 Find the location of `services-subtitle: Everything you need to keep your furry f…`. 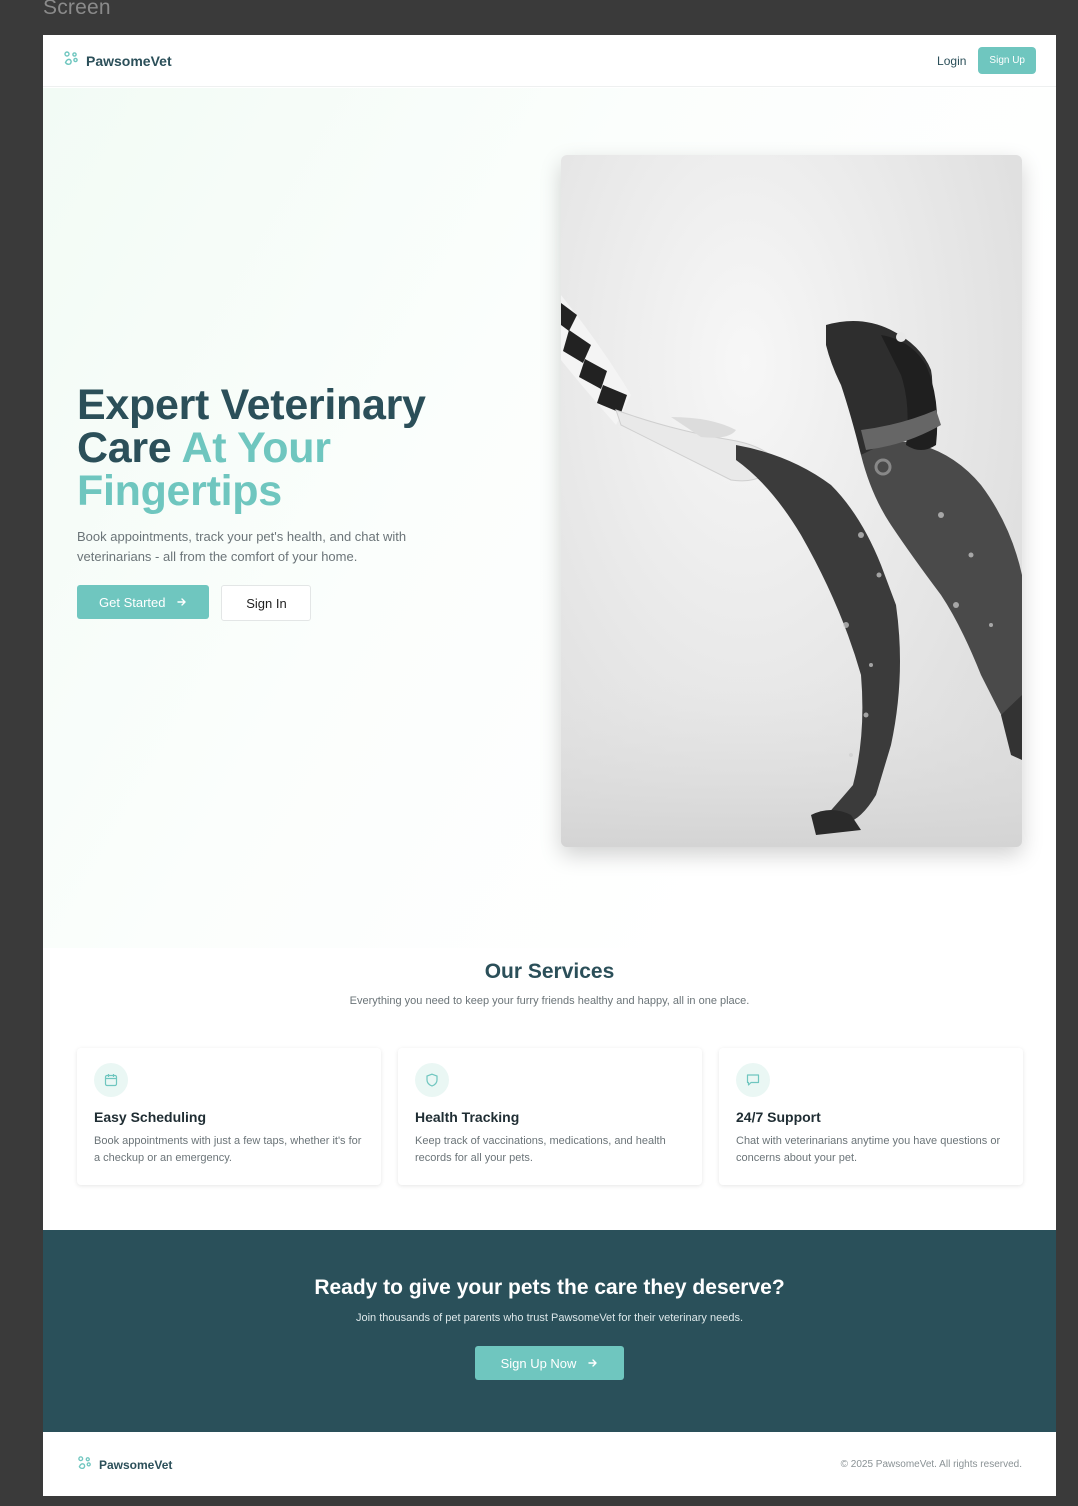

services-subtitle: Everything you need to keep your furry f… is located at coordinates (549, 1001).